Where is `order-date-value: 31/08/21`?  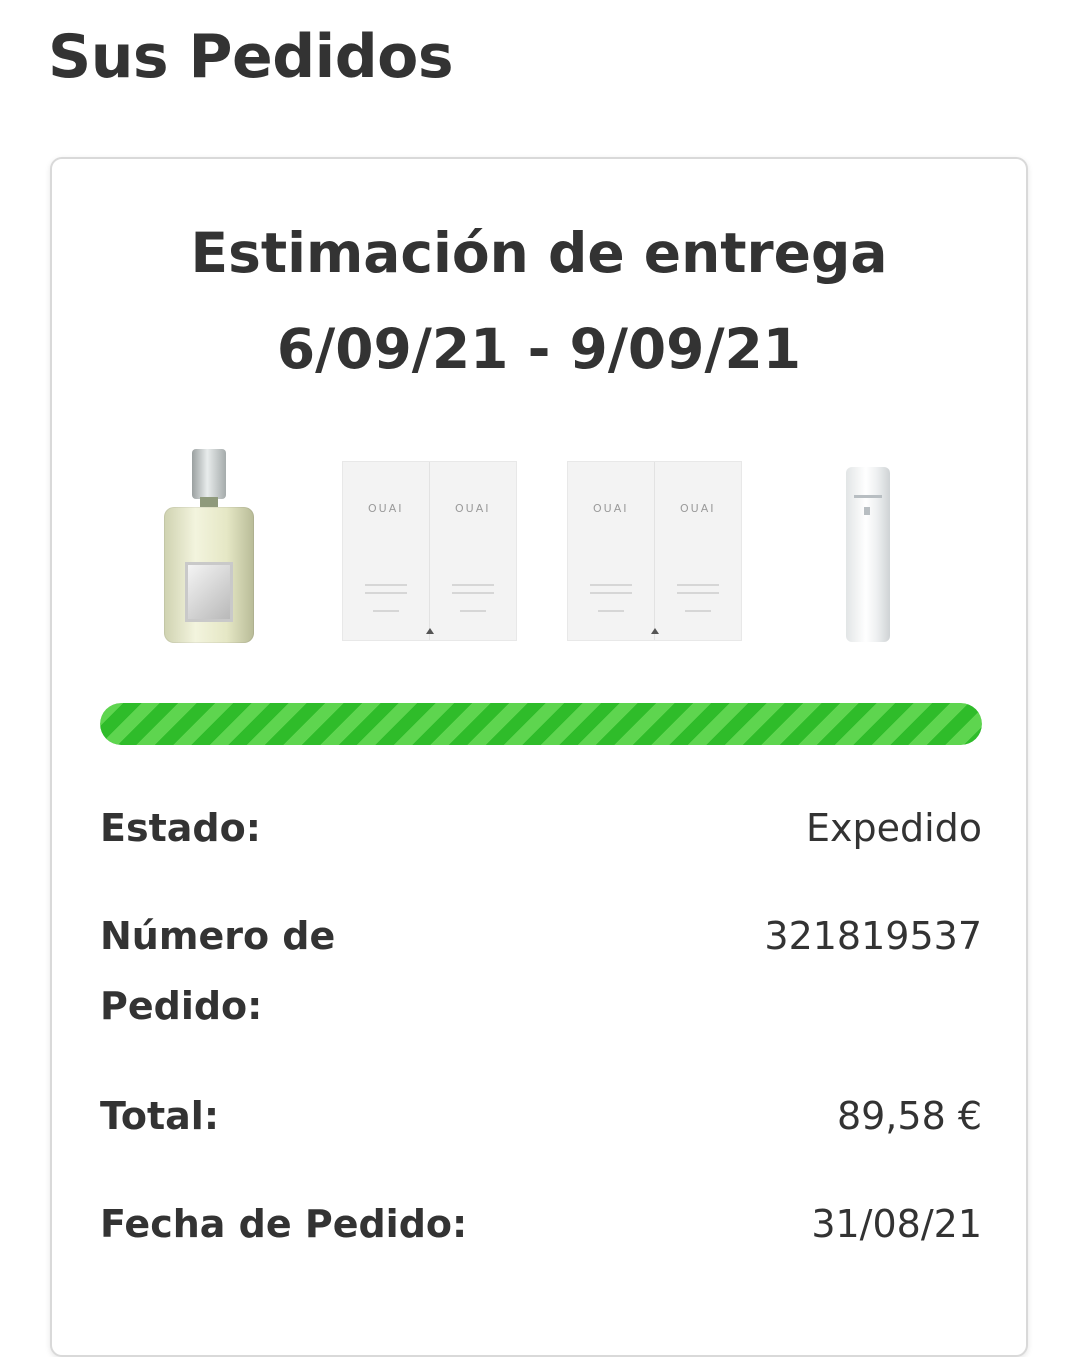
order-date-value: 31/08/21 is located at coordinates (896, 1224).